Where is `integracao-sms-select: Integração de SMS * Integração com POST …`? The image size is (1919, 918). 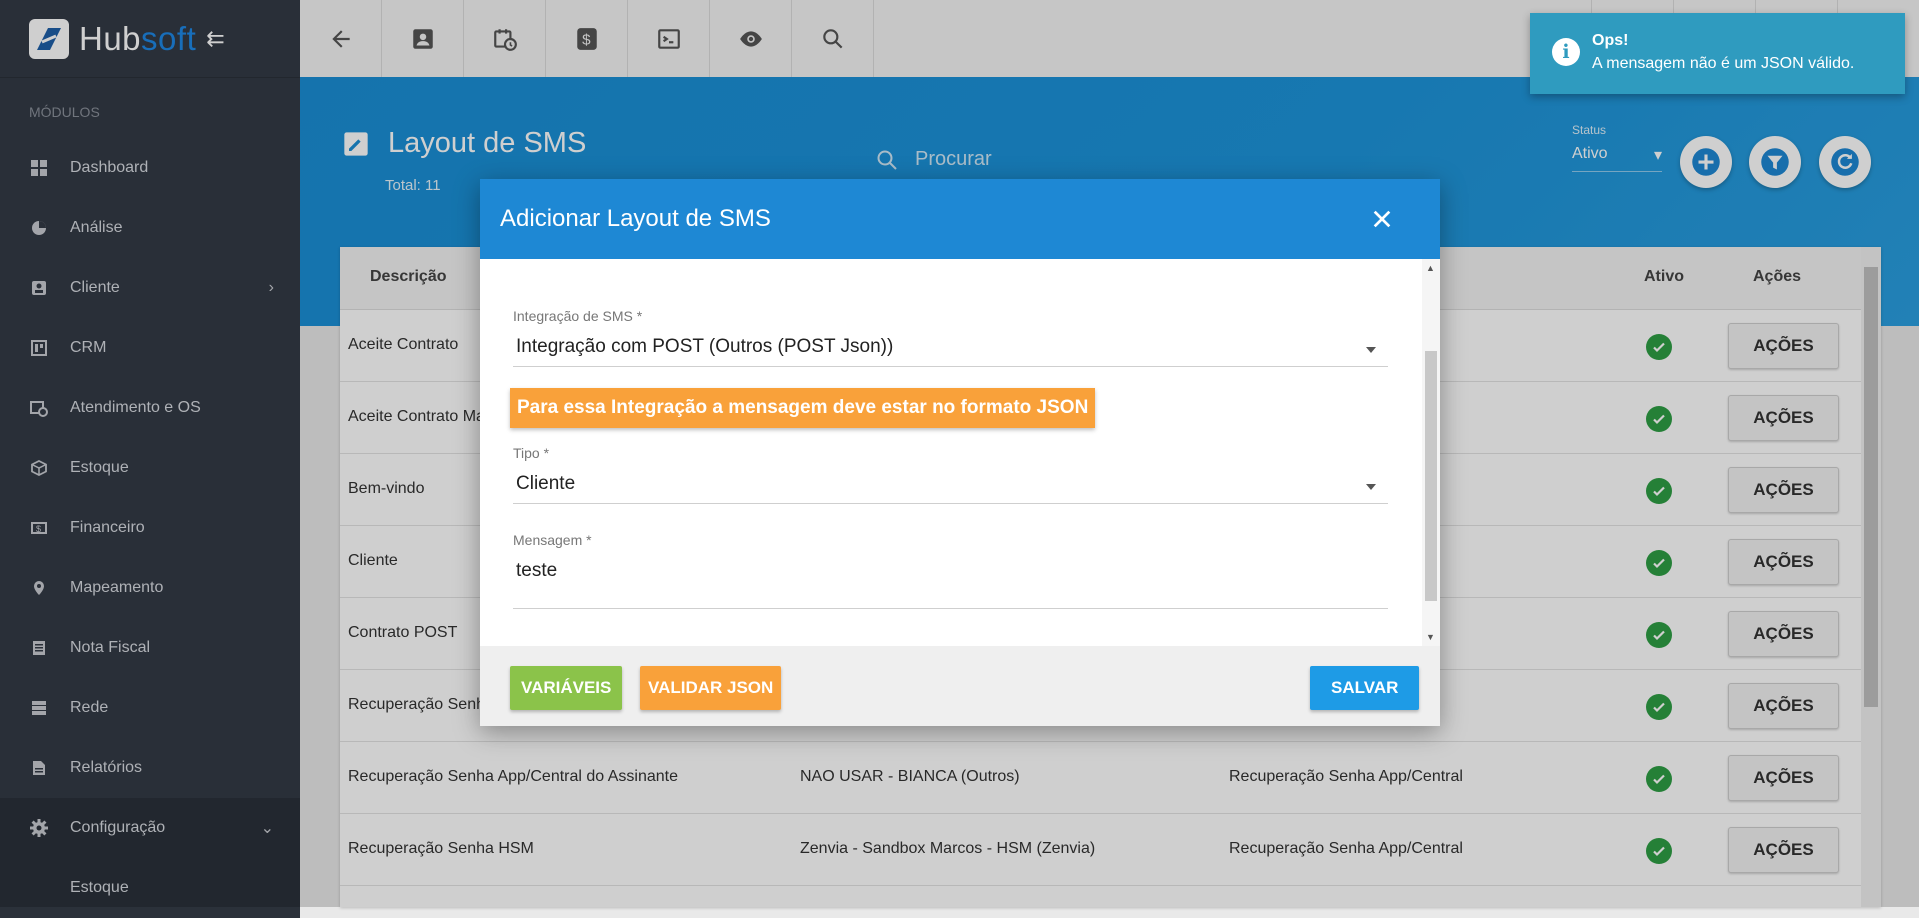 integracao-sms-select: Integração de SMS * Integração com POST … is located at coordinates (950, 337).